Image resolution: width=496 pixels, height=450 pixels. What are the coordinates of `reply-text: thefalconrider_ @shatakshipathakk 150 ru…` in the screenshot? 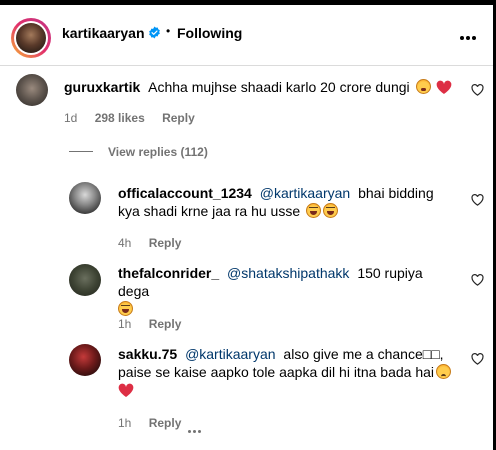 It's located at (283, 291).